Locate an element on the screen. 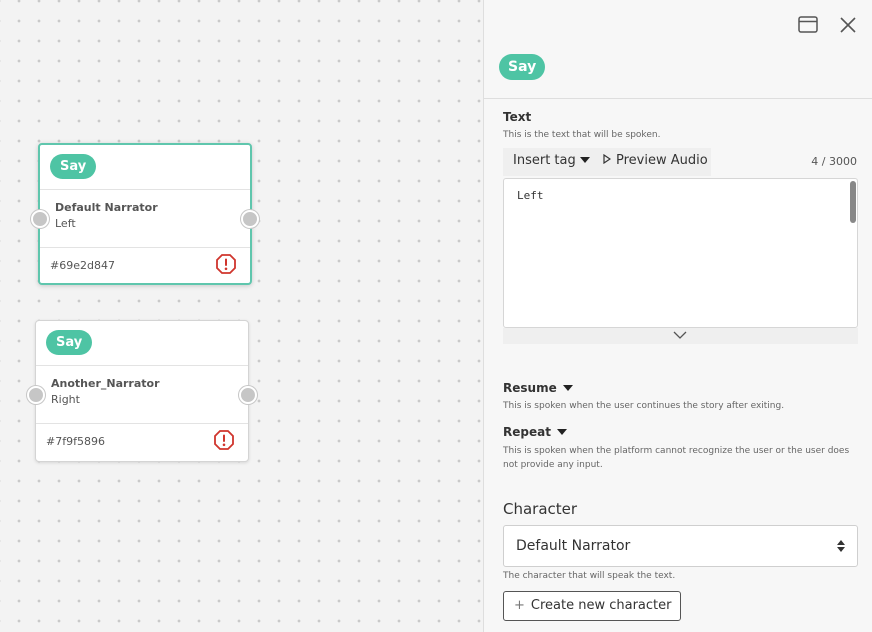 The height and width of the screenshot is (632, 872). say-node: Say Another_Narrator Right #7f9f5896 is located at coordinates (142, 391).